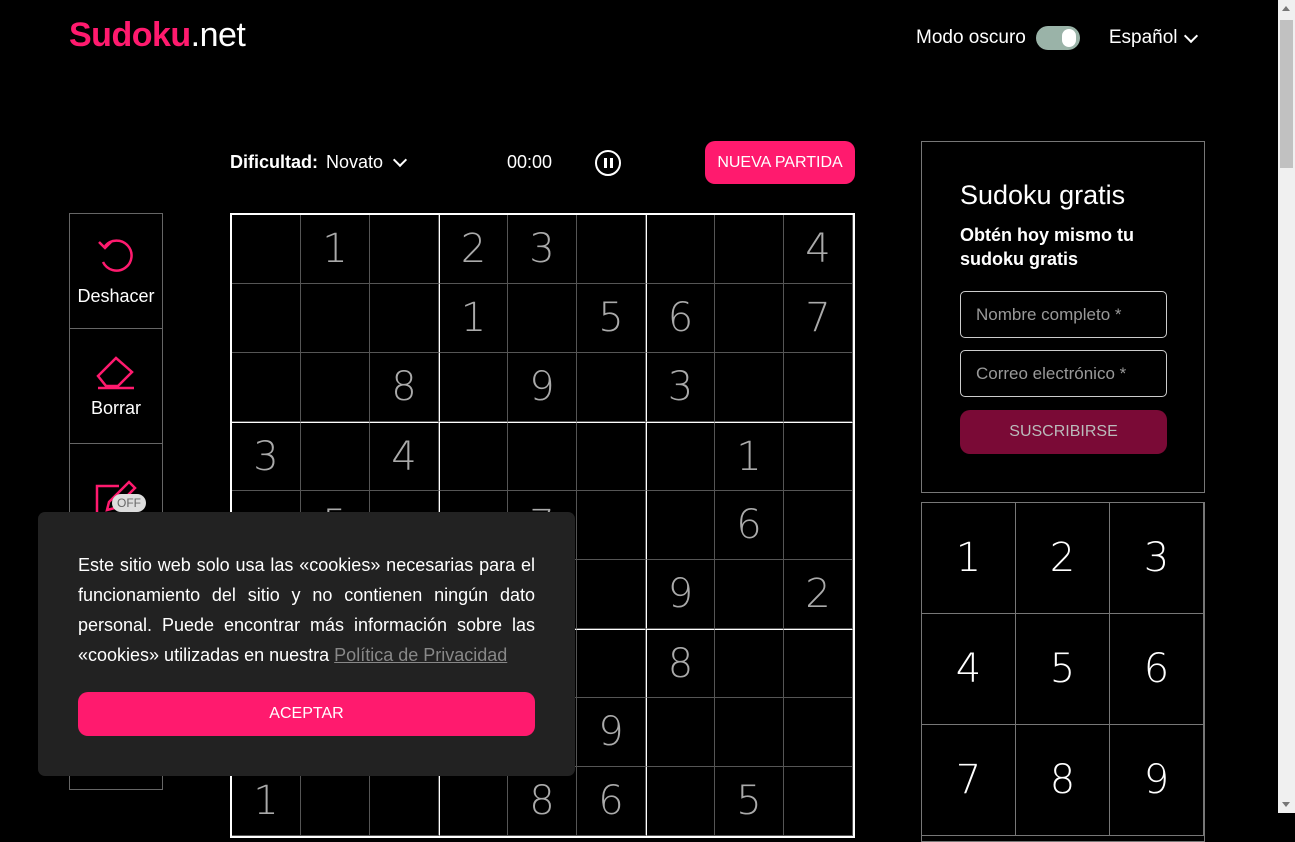 The height and width of the screenshot is (842, 1295). What do you see at coordinates (115, 407) in the screenshot?
I see `erase-label: Borrar` at bounding box center [115, 407].